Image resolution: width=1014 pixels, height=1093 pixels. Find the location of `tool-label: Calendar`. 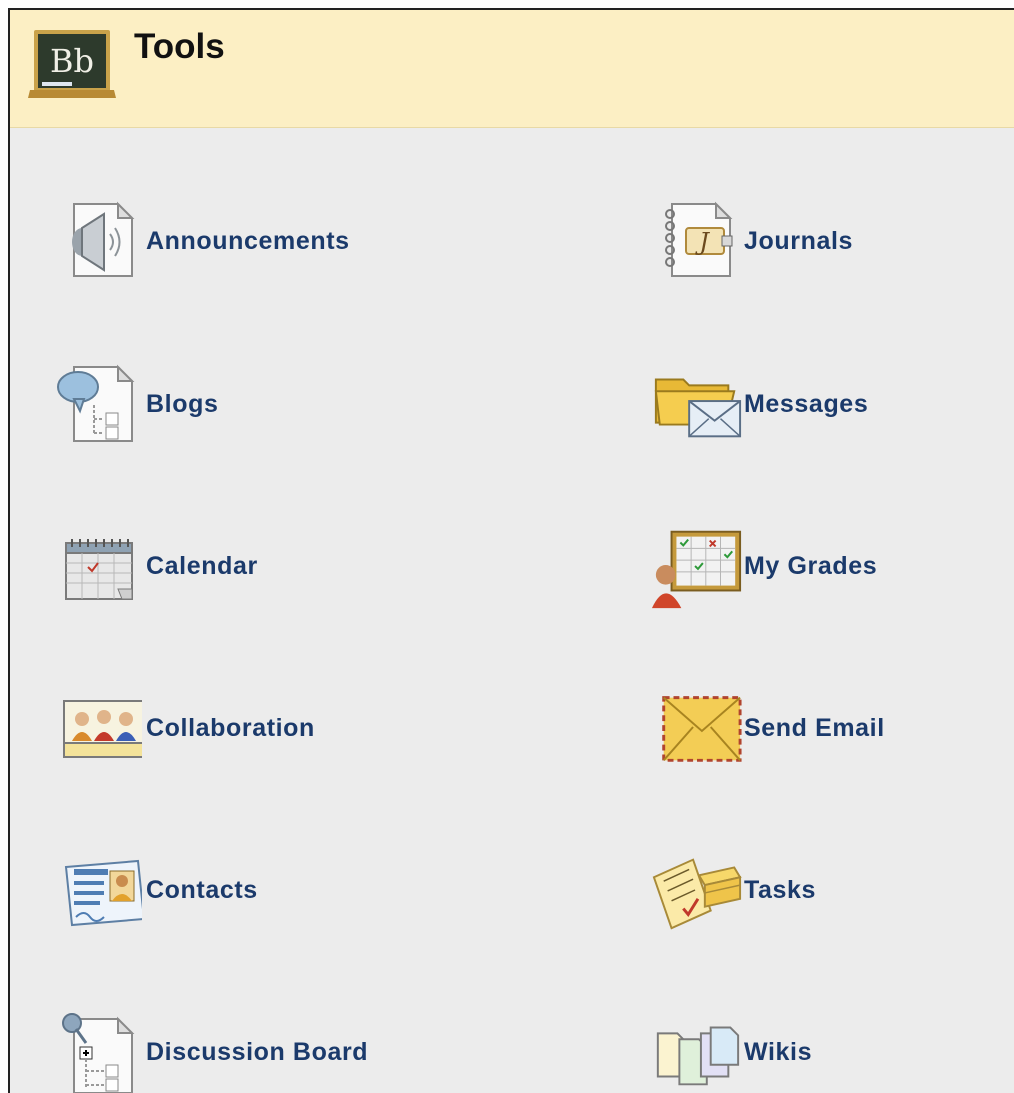

tool-label: Calendar is located at coordinates (202, 565).